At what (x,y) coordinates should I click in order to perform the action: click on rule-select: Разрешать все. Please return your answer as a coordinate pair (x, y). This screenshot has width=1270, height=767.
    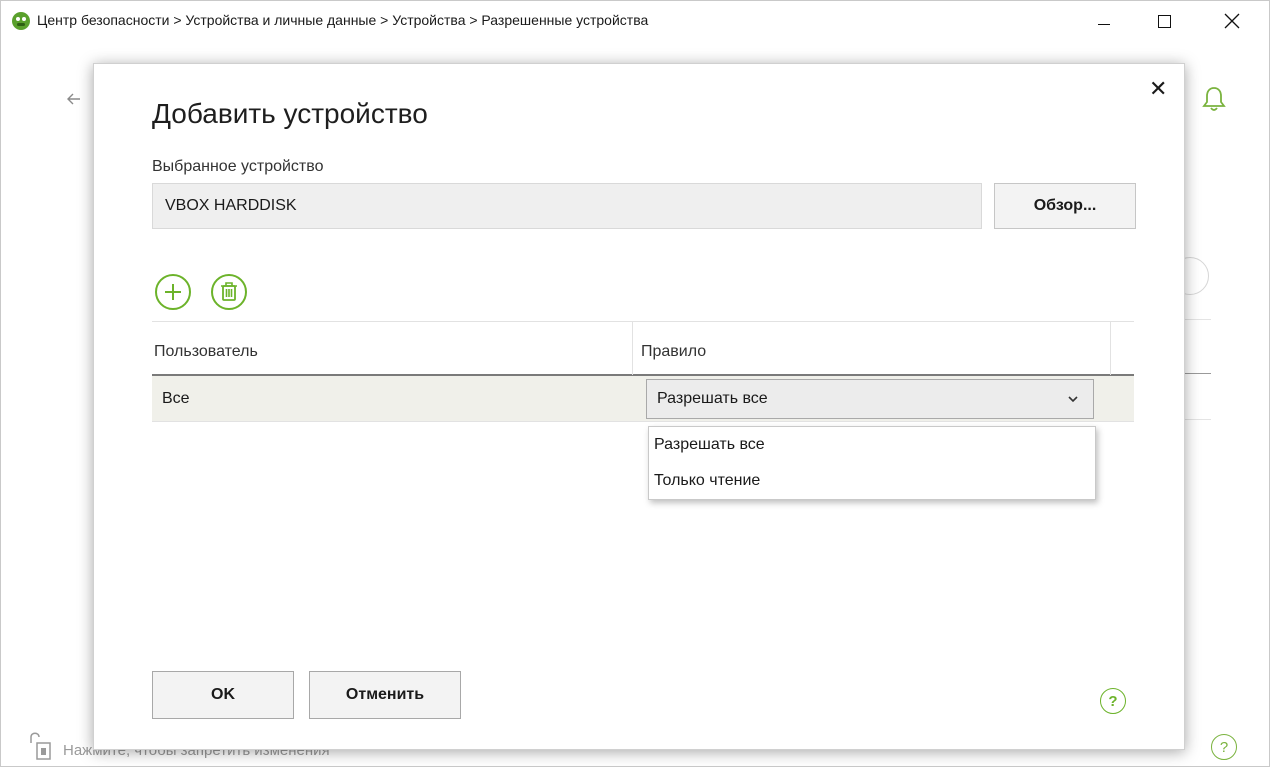
    Looking at the image, I should click on (870, 399).